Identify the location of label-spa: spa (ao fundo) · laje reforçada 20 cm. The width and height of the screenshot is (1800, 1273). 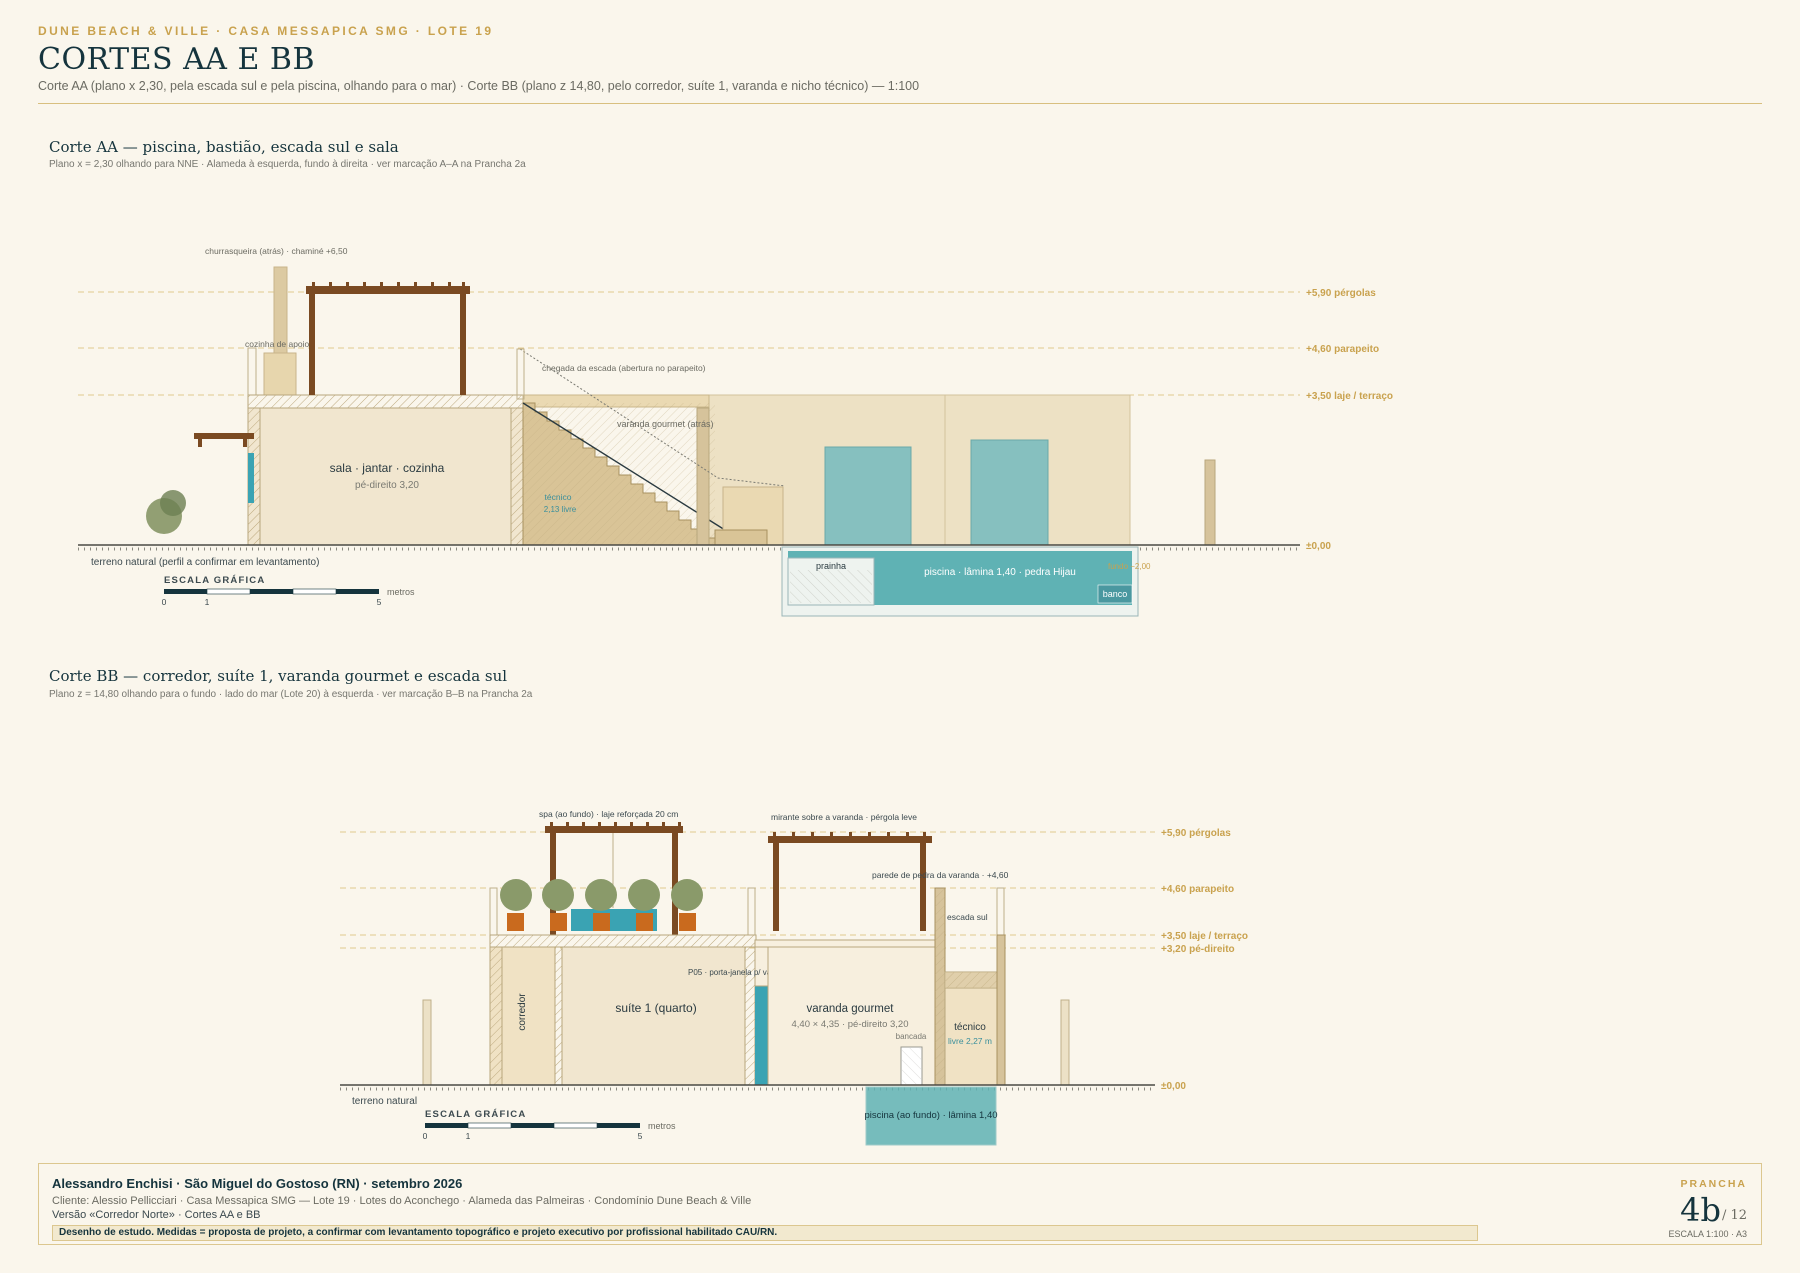
(608, 814).